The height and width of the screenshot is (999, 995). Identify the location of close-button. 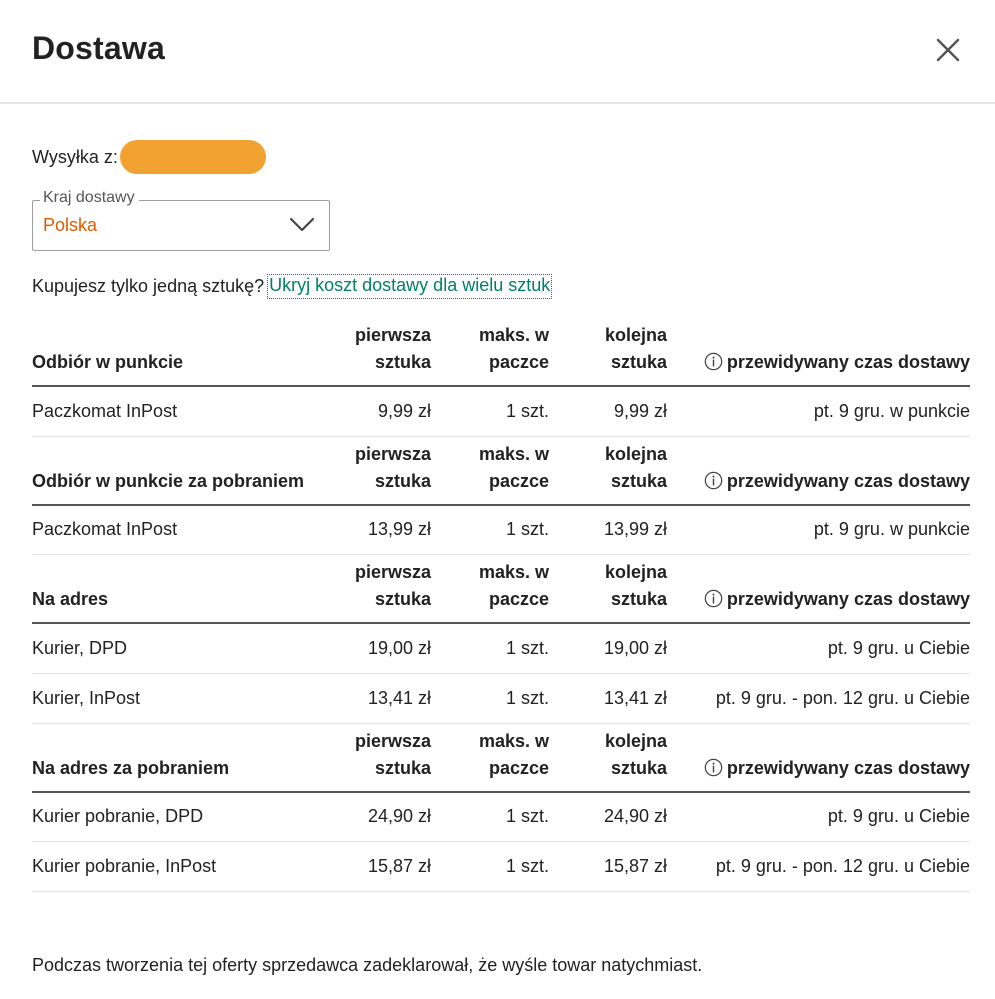
(948, 50).